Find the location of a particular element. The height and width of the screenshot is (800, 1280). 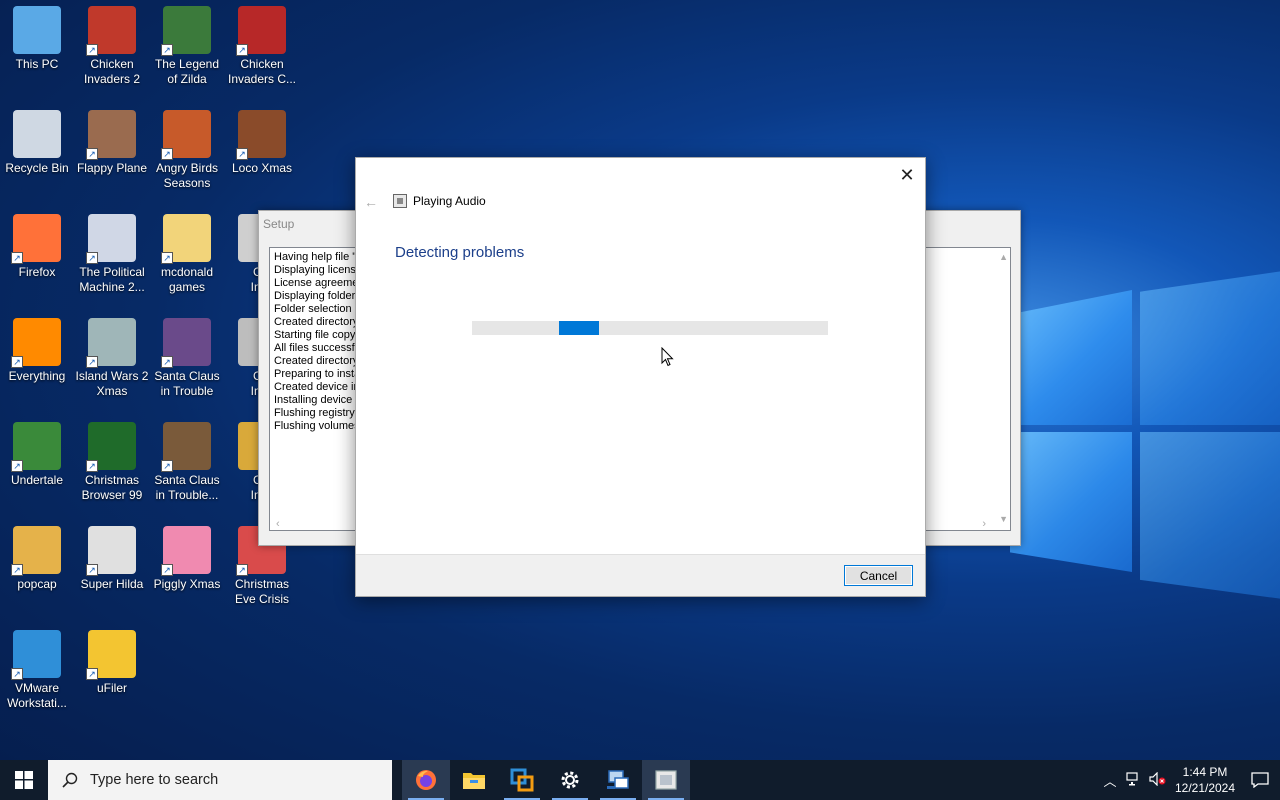

desktop-icon-label: Firefox is located at coordinates (37, 272).